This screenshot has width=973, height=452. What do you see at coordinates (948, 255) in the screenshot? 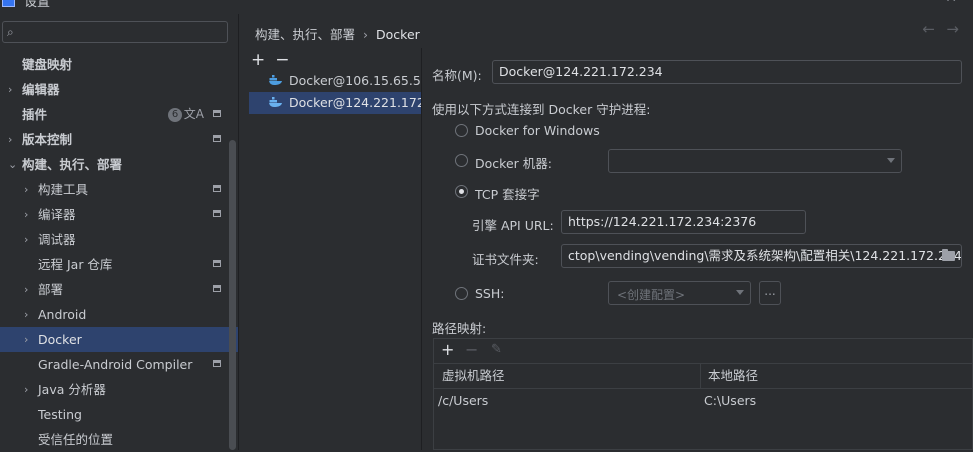
I see `folder-icon` at bounding box center [948, 255].